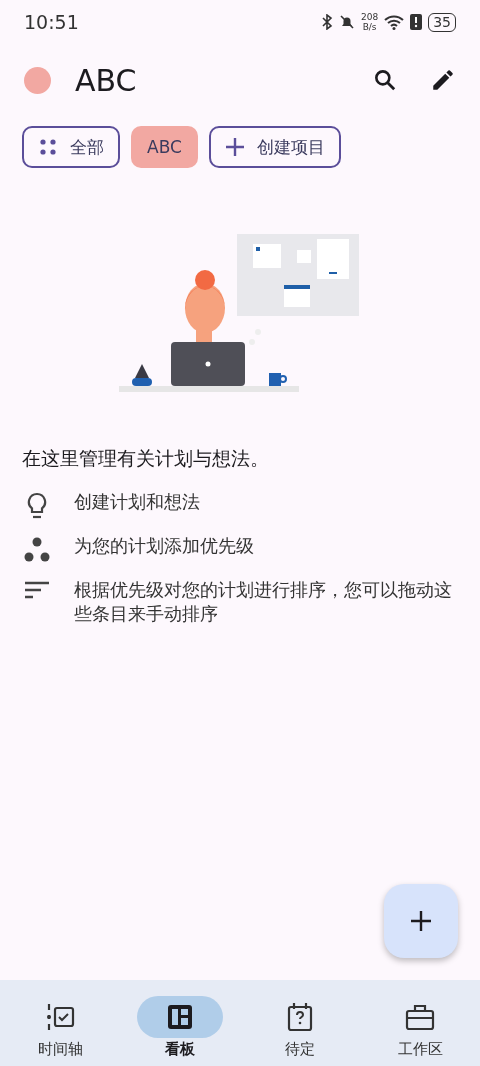 The image size is (480, 1066). Describe the element at coordinates (327, 22) in the screenshot. I see `bluetooth-icon` at that location.